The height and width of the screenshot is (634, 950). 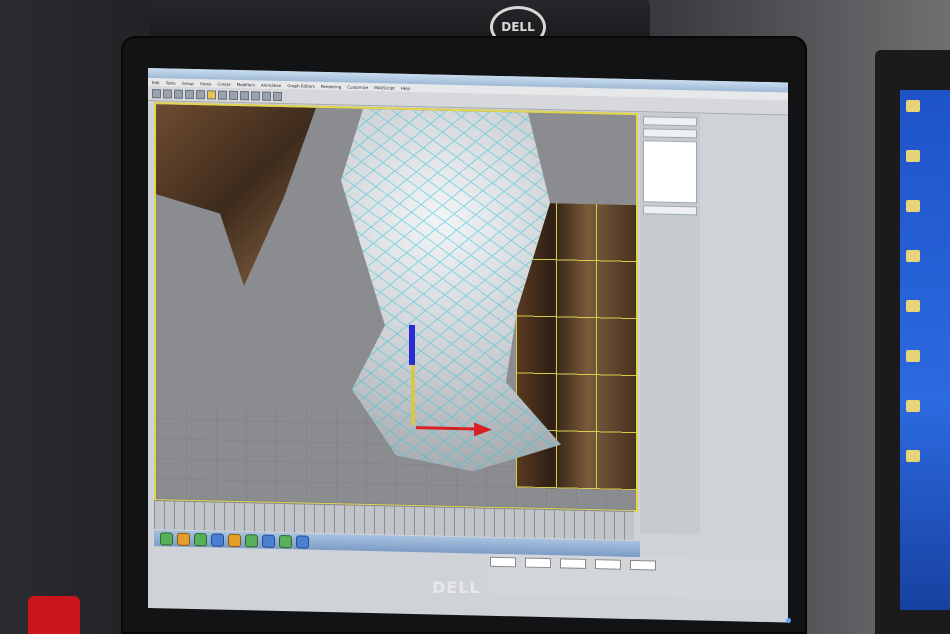 I want to click on leaf-model, so click(x=236, y=196).